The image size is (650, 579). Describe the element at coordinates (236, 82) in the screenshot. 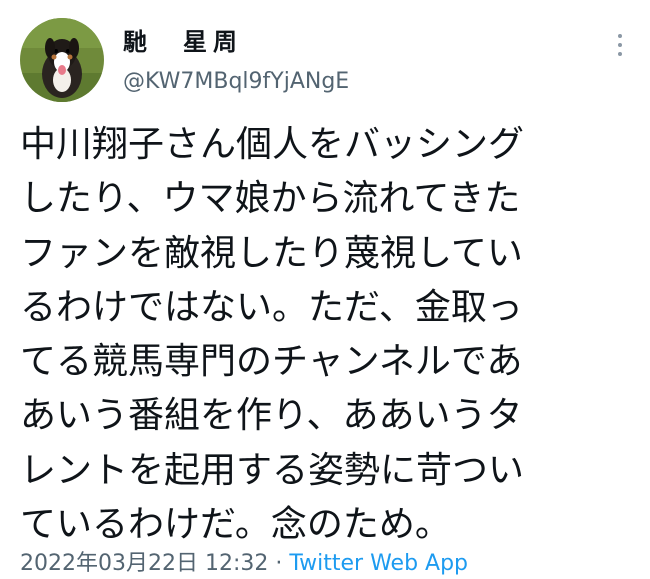

I see `user-handle: @KW7MBql9fYjANgE` at that location.